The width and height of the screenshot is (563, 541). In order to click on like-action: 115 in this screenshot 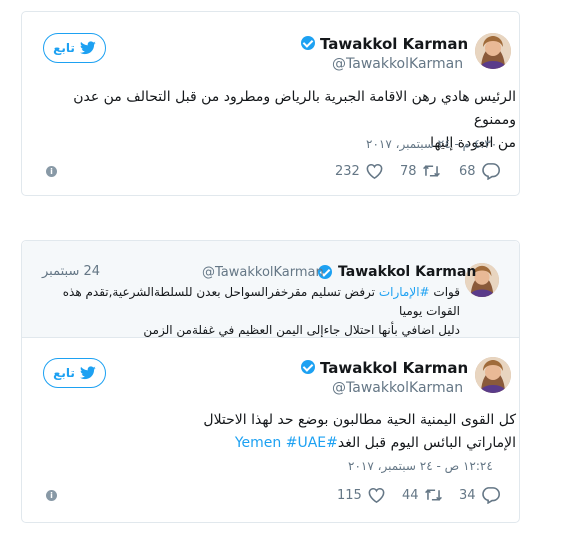, I will do `click(361, 495)`.